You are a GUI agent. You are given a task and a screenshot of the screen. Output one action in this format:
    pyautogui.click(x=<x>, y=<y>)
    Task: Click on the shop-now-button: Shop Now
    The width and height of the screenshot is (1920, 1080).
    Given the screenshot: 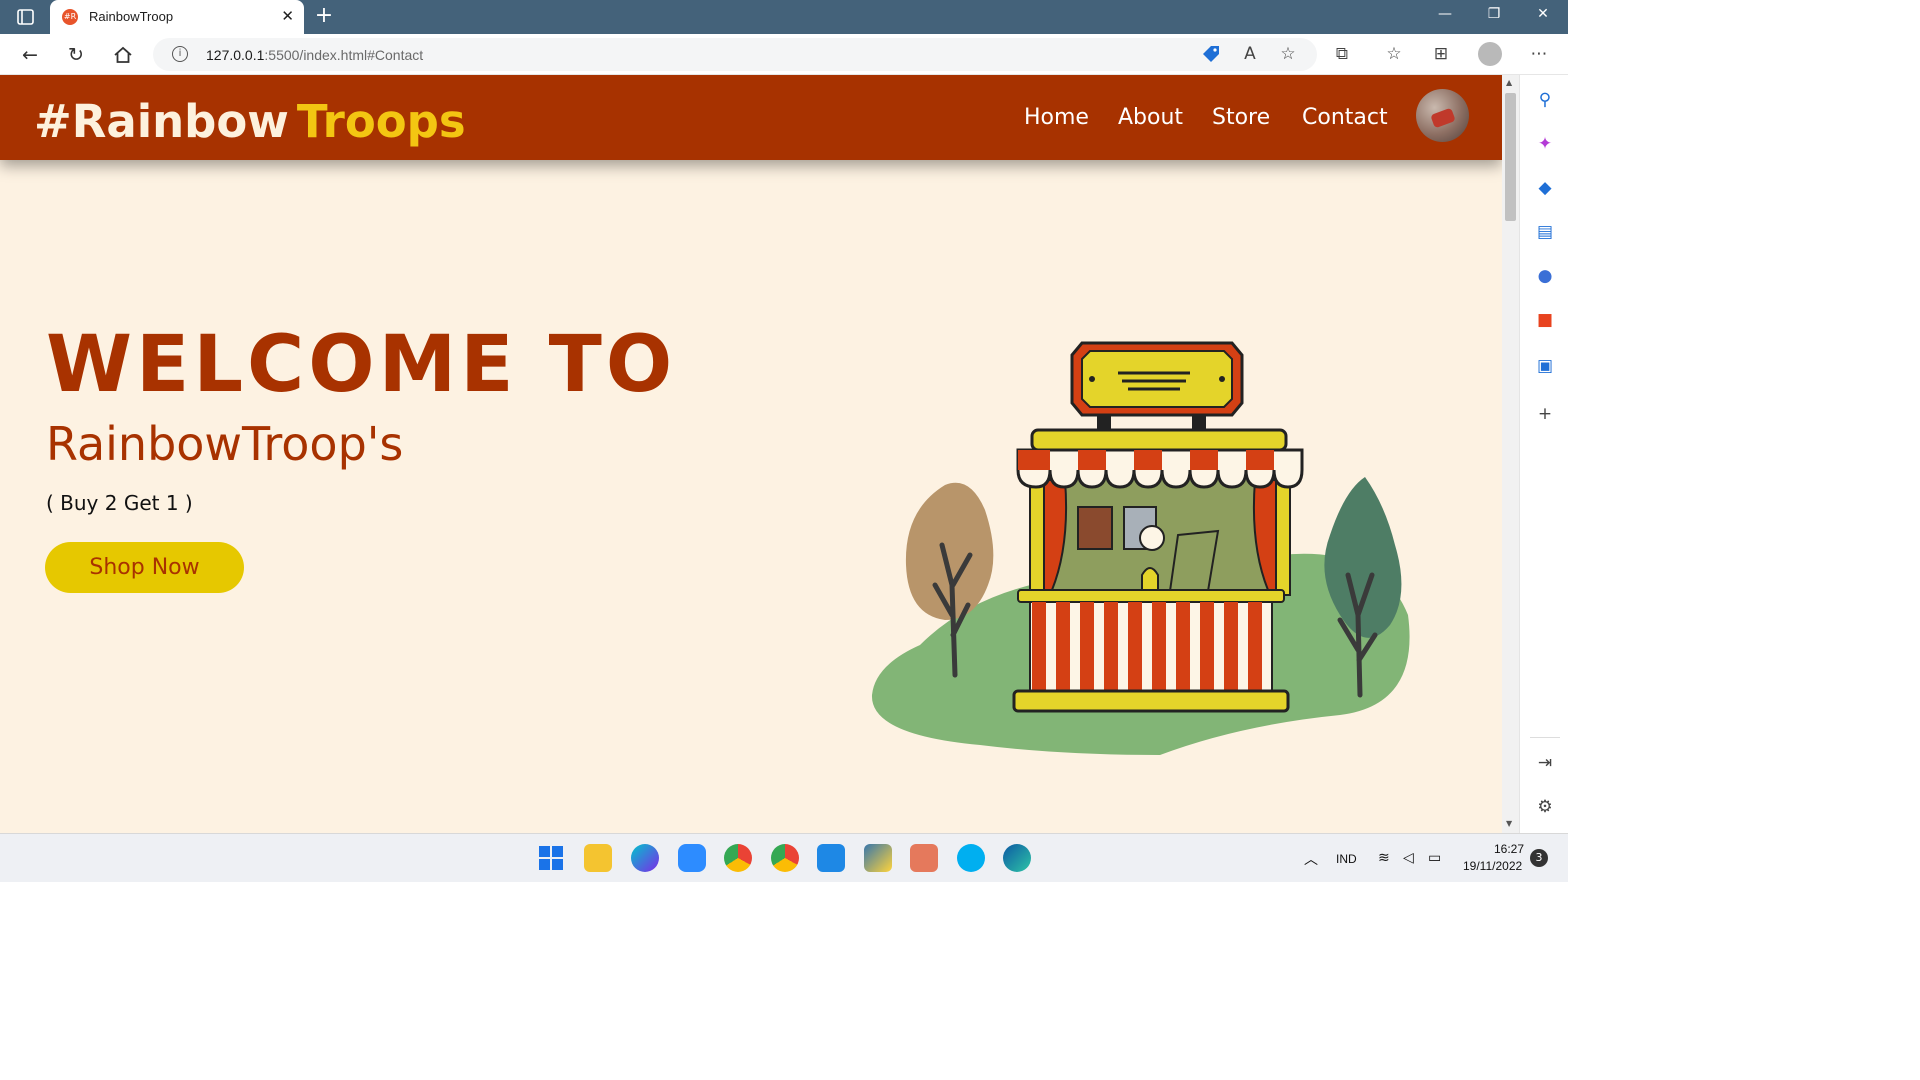 What is the action you would take?
    pyautogui.click(x=144, y=567)
    